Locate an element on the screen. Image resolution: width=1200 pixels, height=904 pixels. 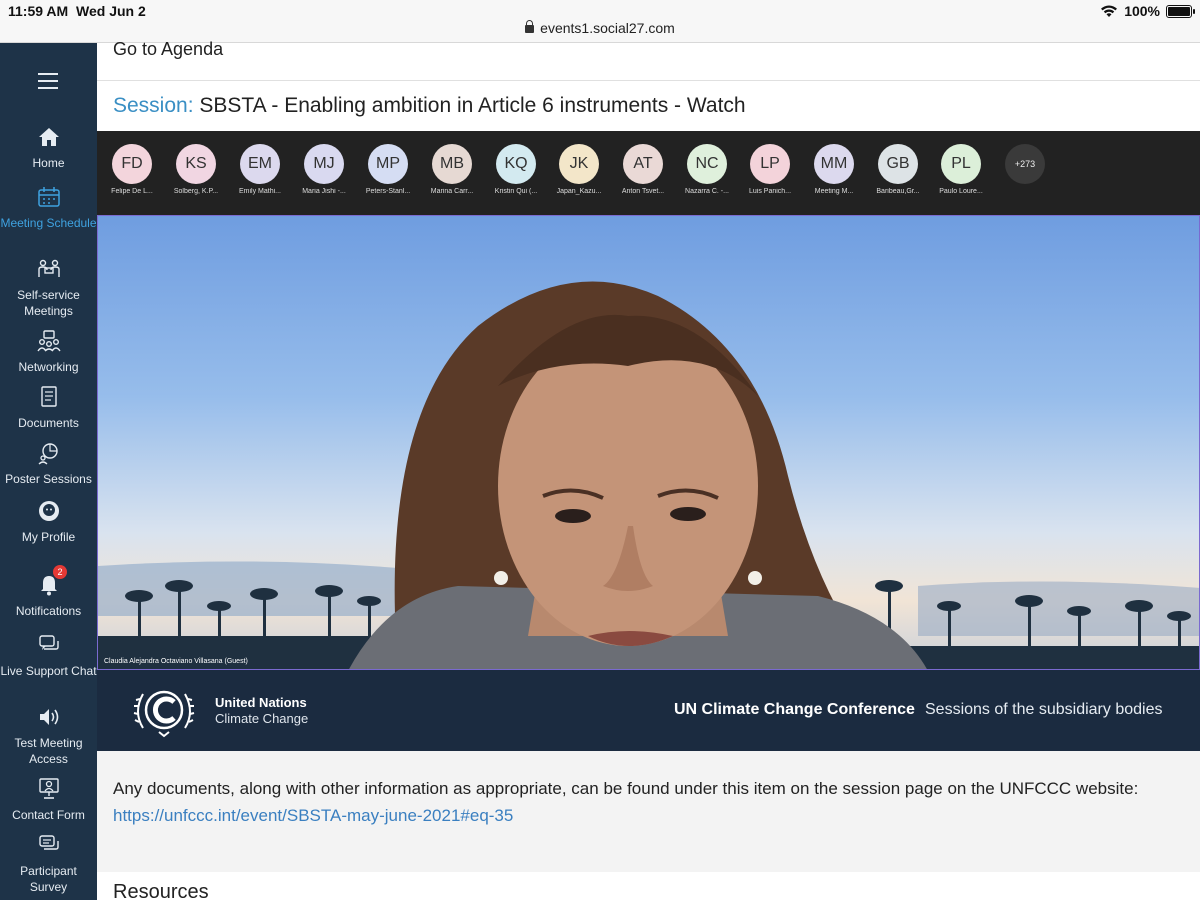
sidebar-item-participant-survey: Participant Survey is located at coordinates (48, 864).